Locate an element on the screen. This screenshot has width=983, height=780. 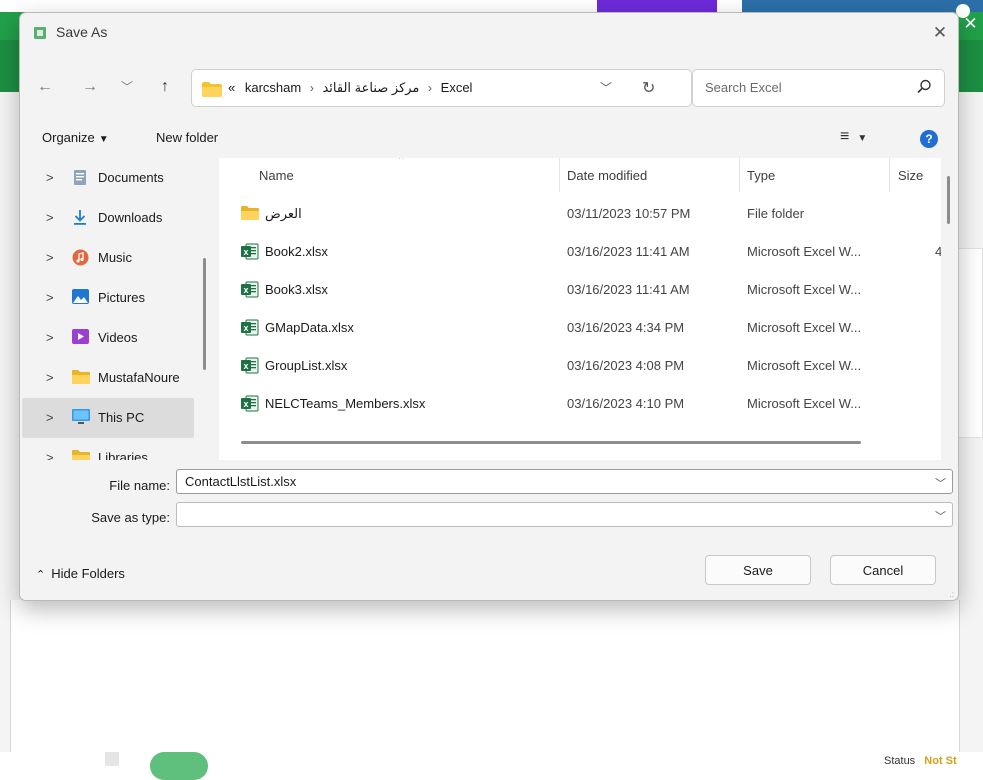
save-button: Save is located at coordinates (758, 570).